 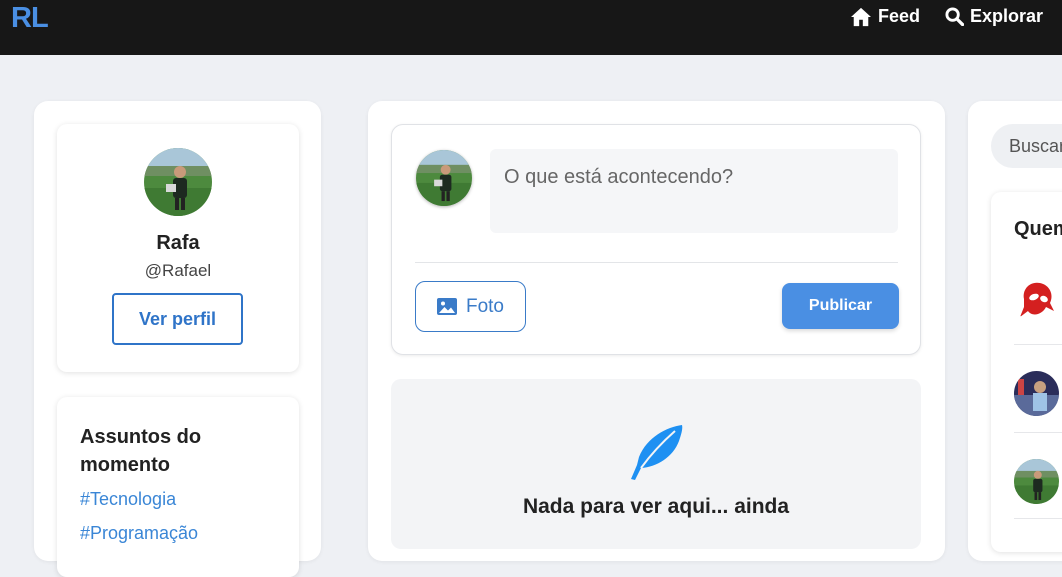 What do you see at coordinates (861, 16) in the screenshot?
I see `home-icon` at bounding box center [861, 16].